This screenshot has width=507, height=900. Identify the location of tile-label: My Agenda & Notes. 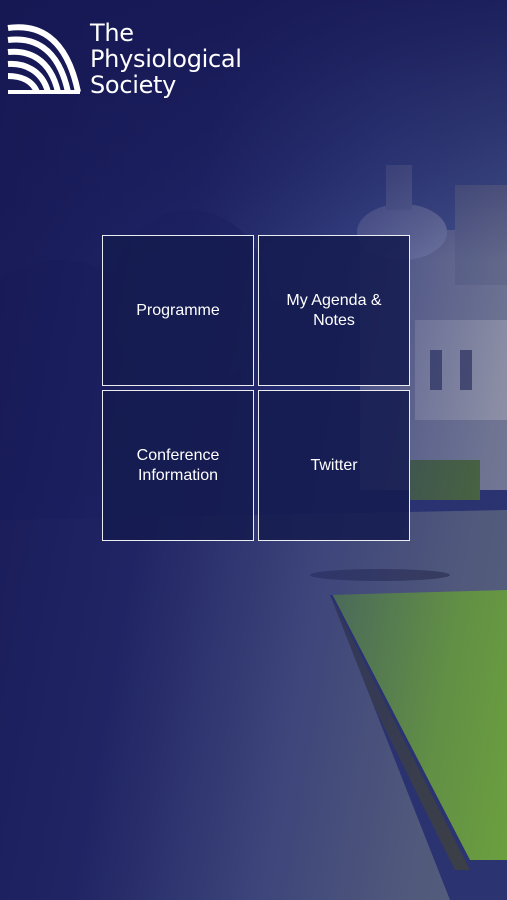
(334, 310).